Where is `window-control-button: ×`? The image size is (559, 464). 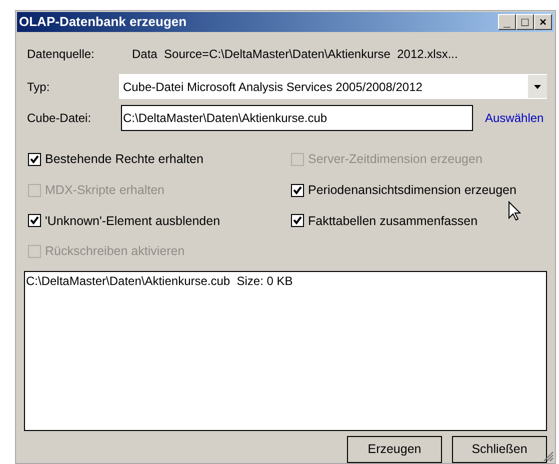
window-control-button: × is located at coordinates (543, 22).